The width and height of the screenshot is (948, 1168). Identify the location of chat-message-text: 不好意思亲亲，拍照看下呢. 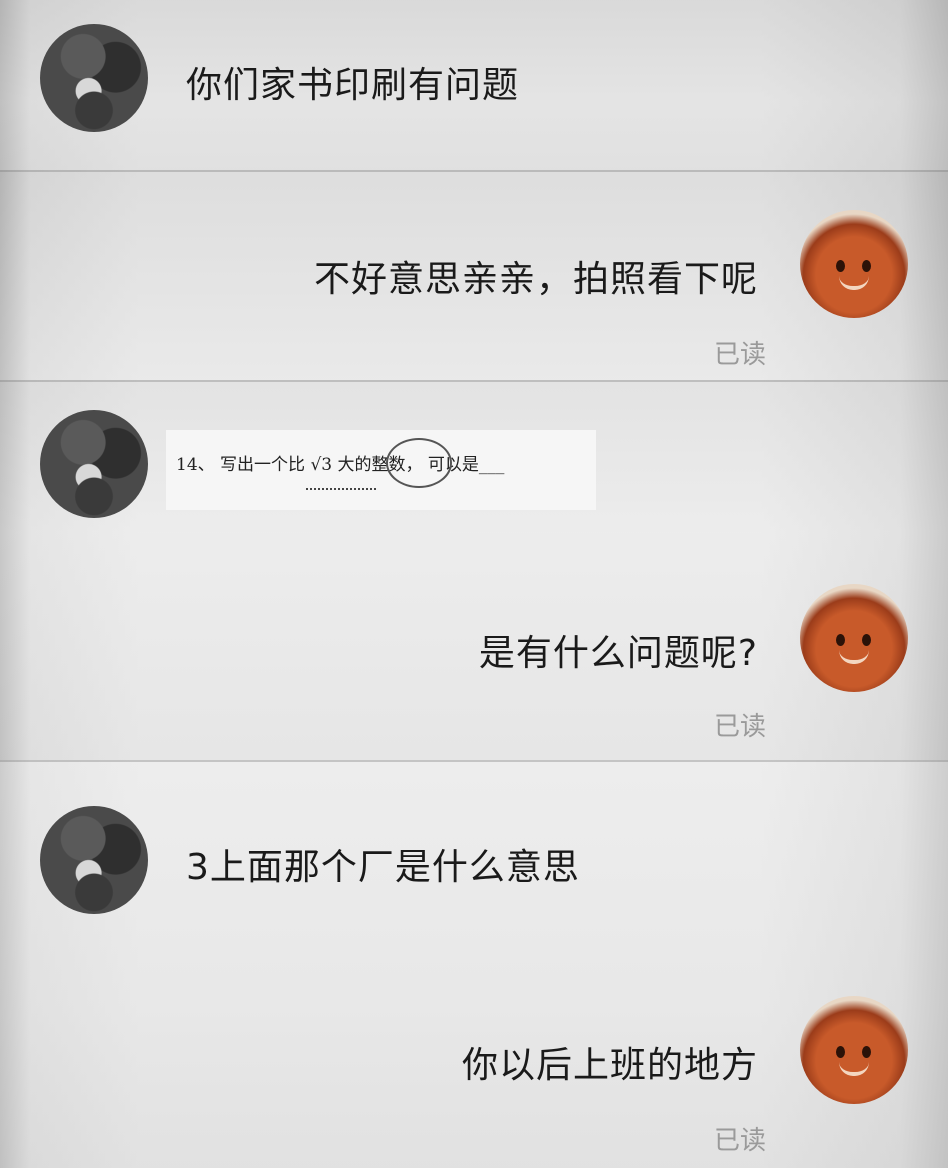
(535, 279).